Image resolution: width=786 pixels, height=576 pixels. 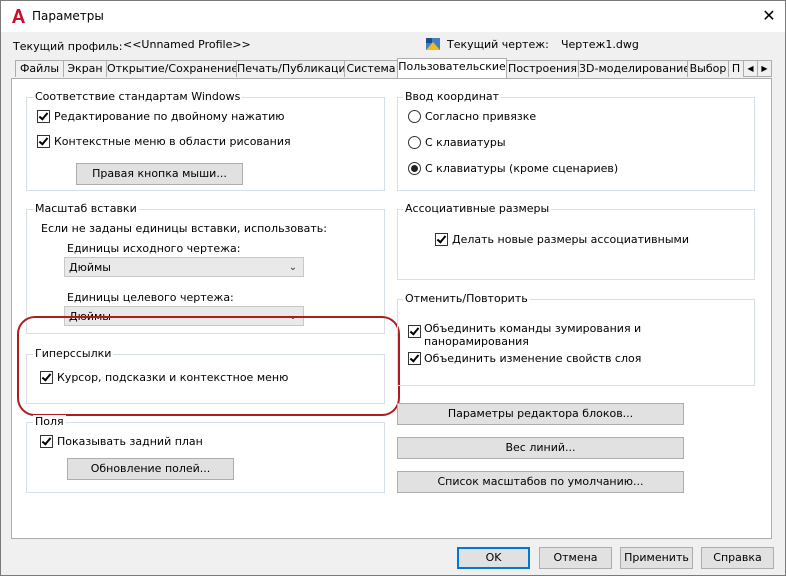 I want to click on coord-keyboard-label: С клавиатуры, so click(x=465, y=142).